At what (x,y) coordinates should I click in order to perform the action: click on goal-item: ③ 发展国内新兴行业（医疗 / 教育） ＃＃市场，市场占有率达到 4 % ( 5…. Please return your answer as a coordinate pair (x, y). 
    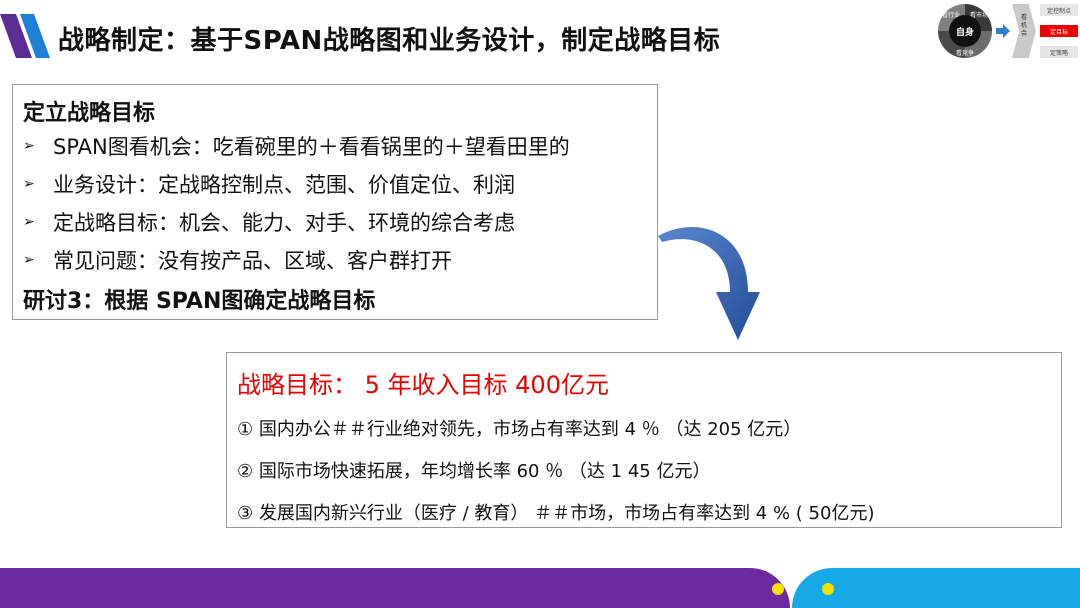
    Looking at the image, I should click on (556, 513).